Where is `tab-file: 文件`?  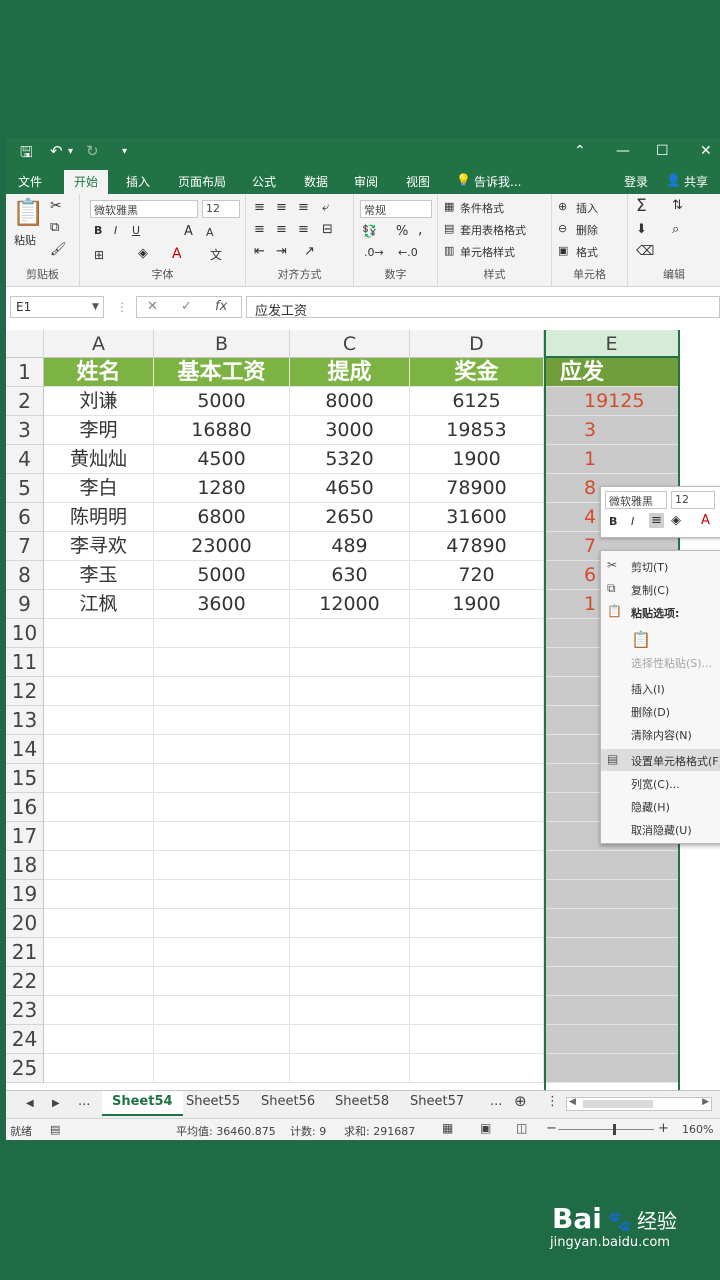 tab-file: 文件 is located at coordinates (30, 181).